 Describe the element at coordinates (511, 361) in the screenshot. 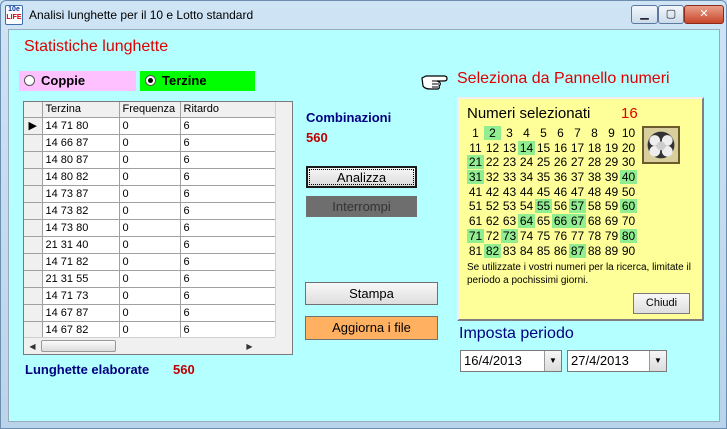

I see `data-inizio-select: 16/4/2013 ▼` at that location.